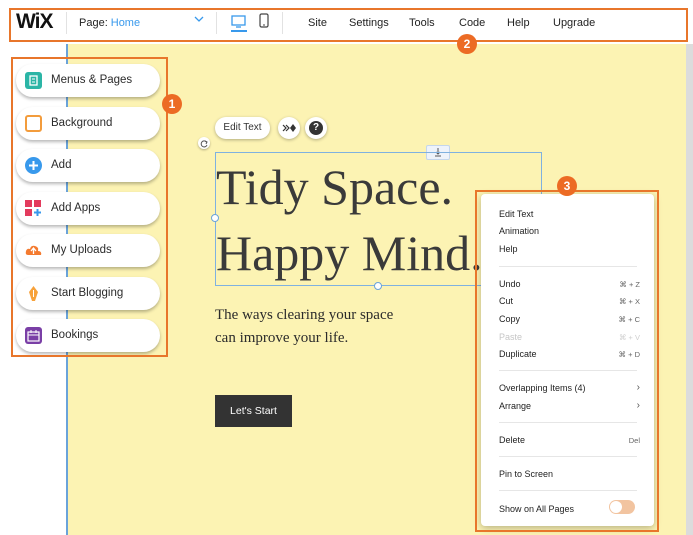 The image size is (693, 535). I want to click on highlight-left-panel, so click(89, 207).